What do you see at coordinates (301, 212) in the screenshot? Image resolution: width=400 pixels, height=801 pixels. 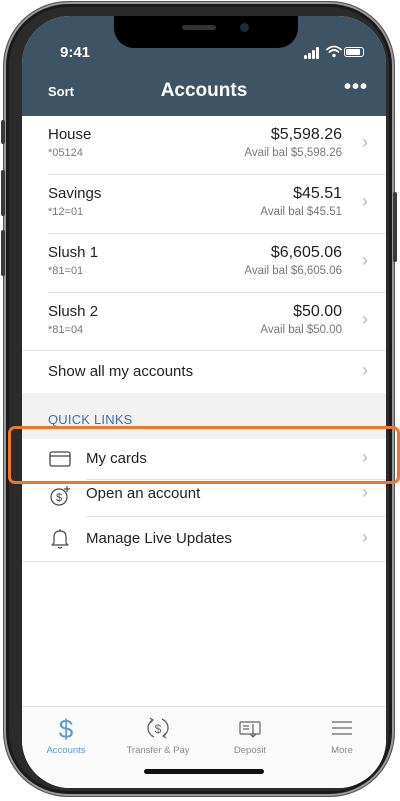 I see `available-balance: Avail bal $45.51` at bounding box center [301, 212].